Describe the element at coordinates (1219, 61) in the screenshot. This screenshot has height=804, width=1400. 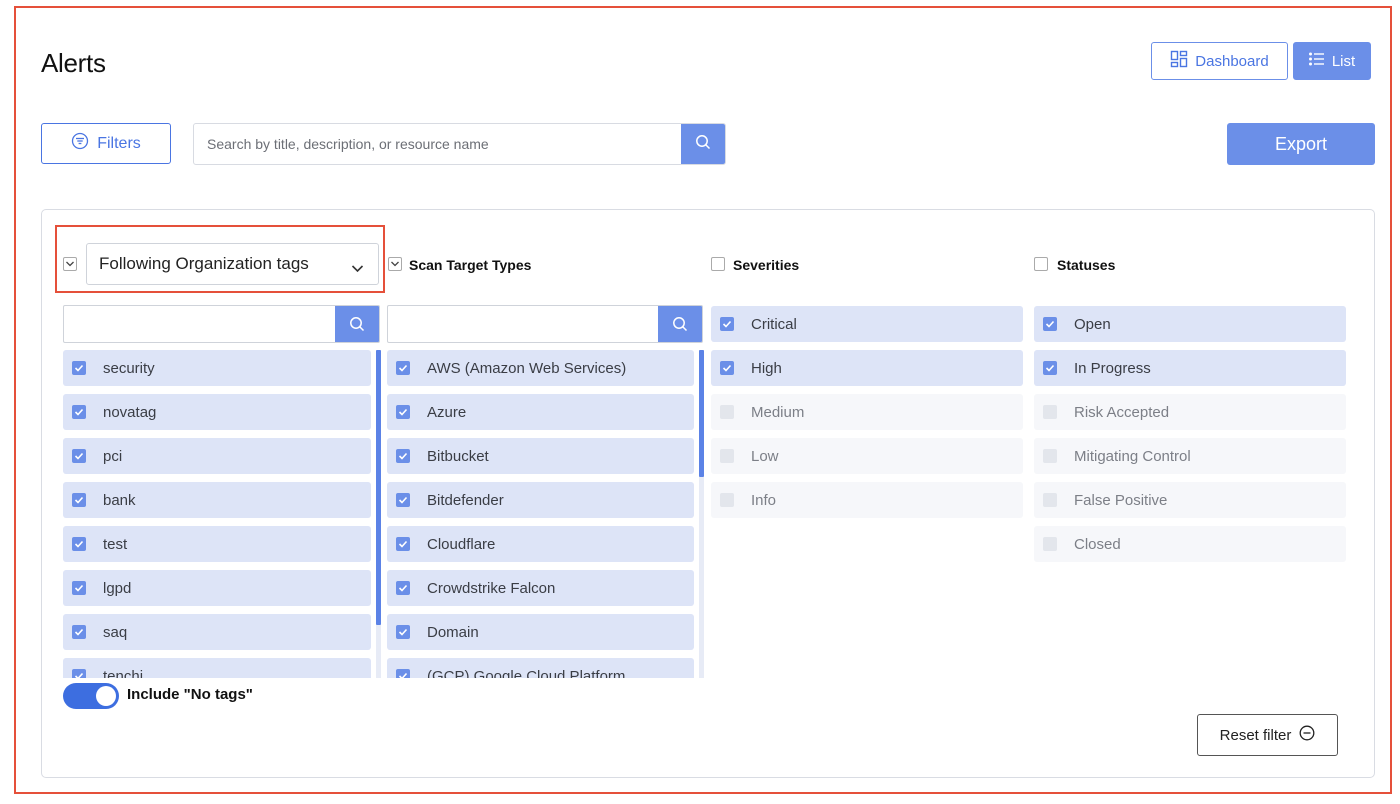
I see `dashboard-view-button: Dashboard` at that location.